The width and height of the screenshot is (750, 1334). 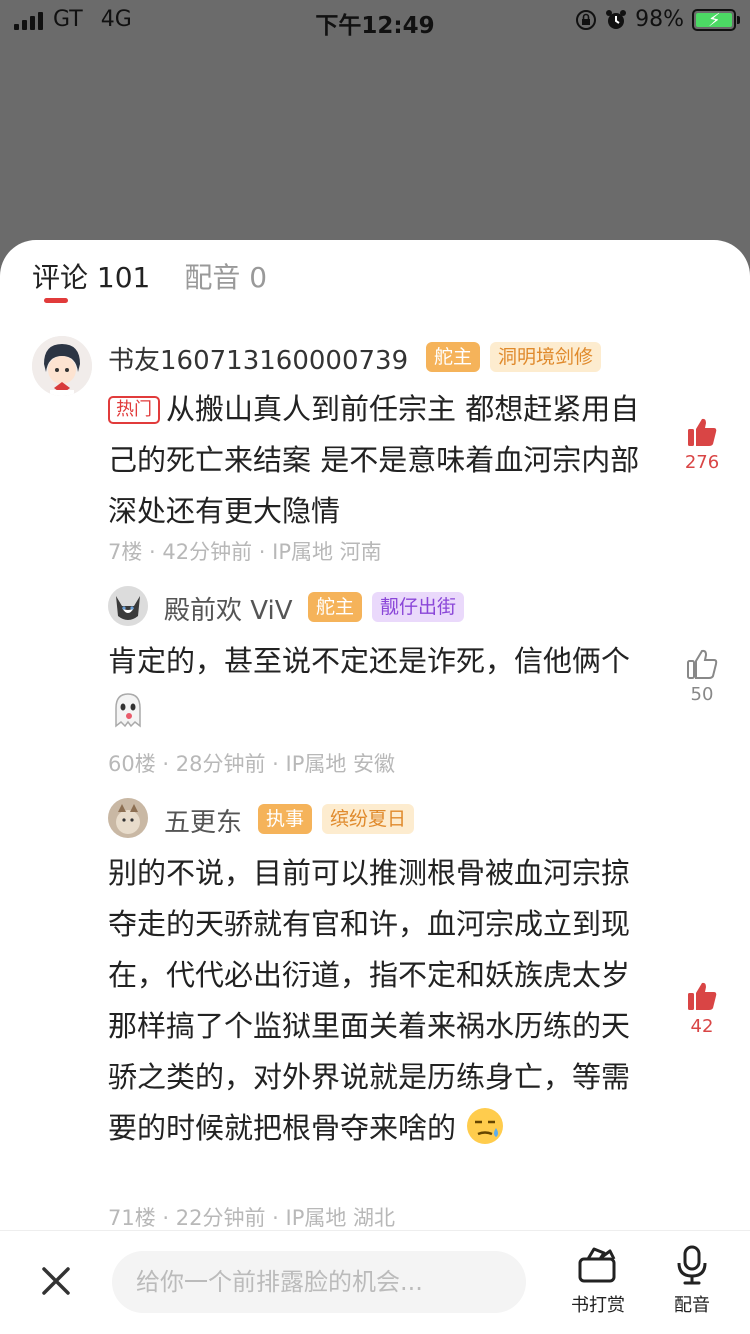 I want to click on status-right: 98% ⚡, so click(x=657, y=19).